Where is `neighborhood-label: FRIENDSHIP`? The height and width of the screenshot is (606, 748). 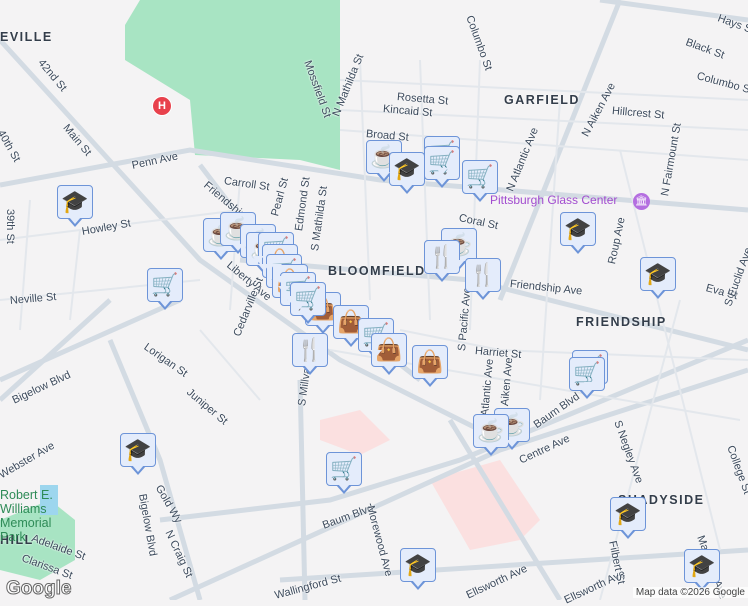
neighborhood-label: FRIENDSHIP is located at coordinates (621, 322).